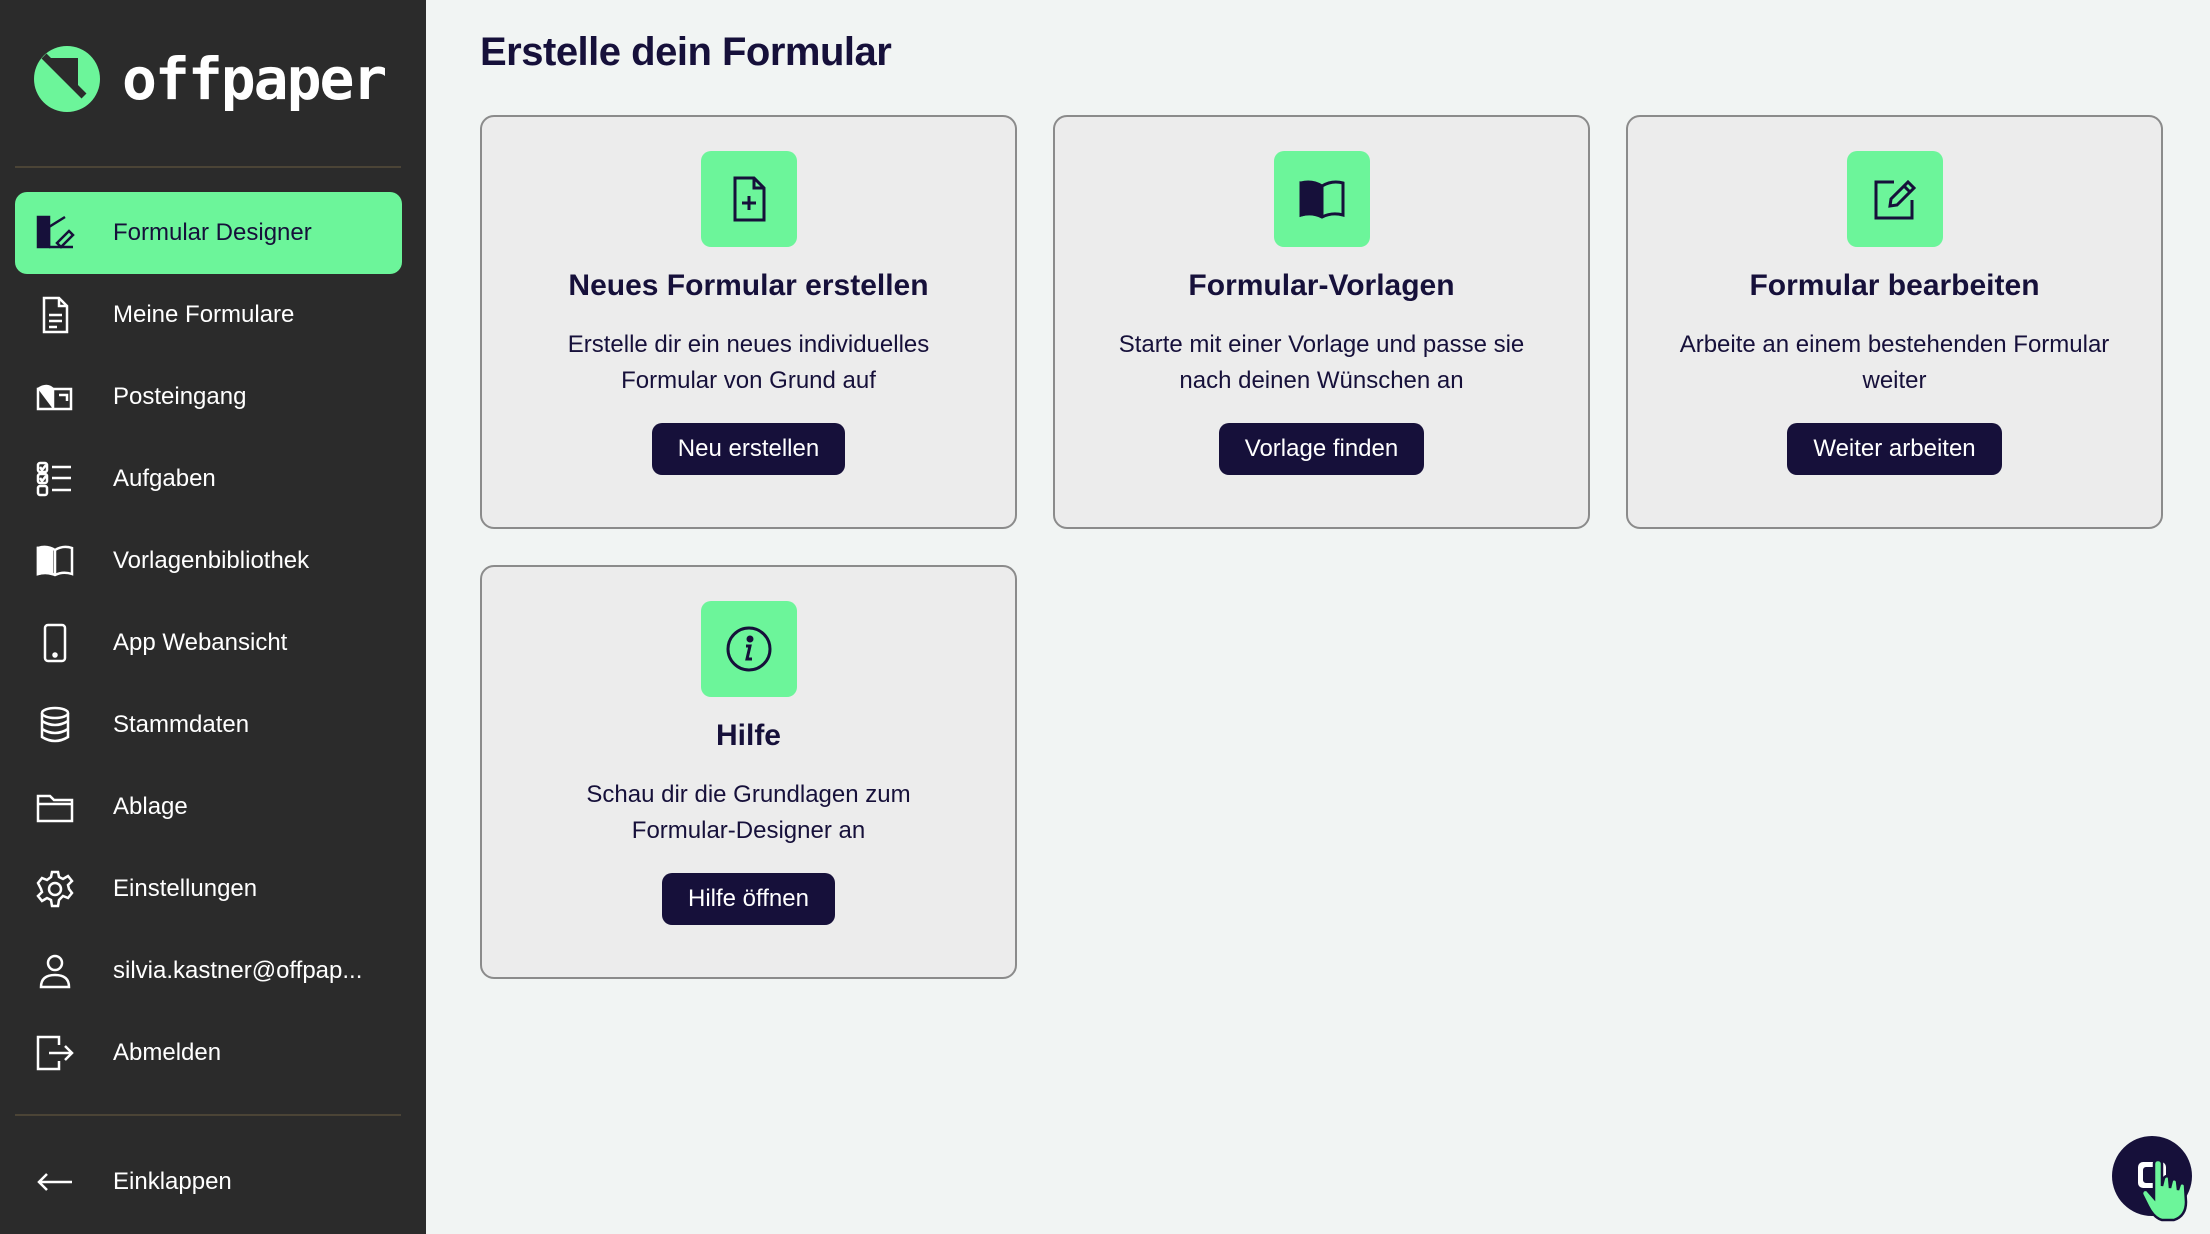 The image size is (2210, 1234). What do you see at coordinates (1321, 199) in the screenshot?
I see `open-book-icon` at bounding box center [1321, 199].